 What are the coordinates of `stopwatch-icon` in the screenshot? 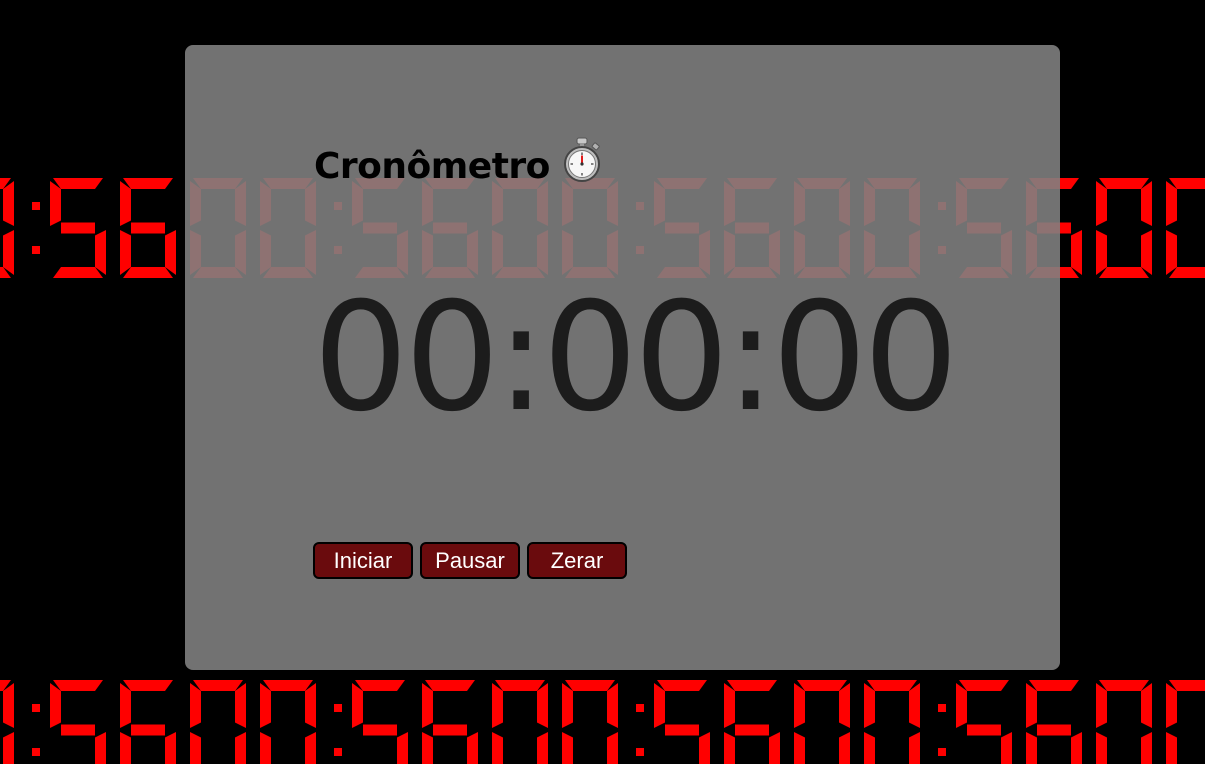 It's located at (582, 160).